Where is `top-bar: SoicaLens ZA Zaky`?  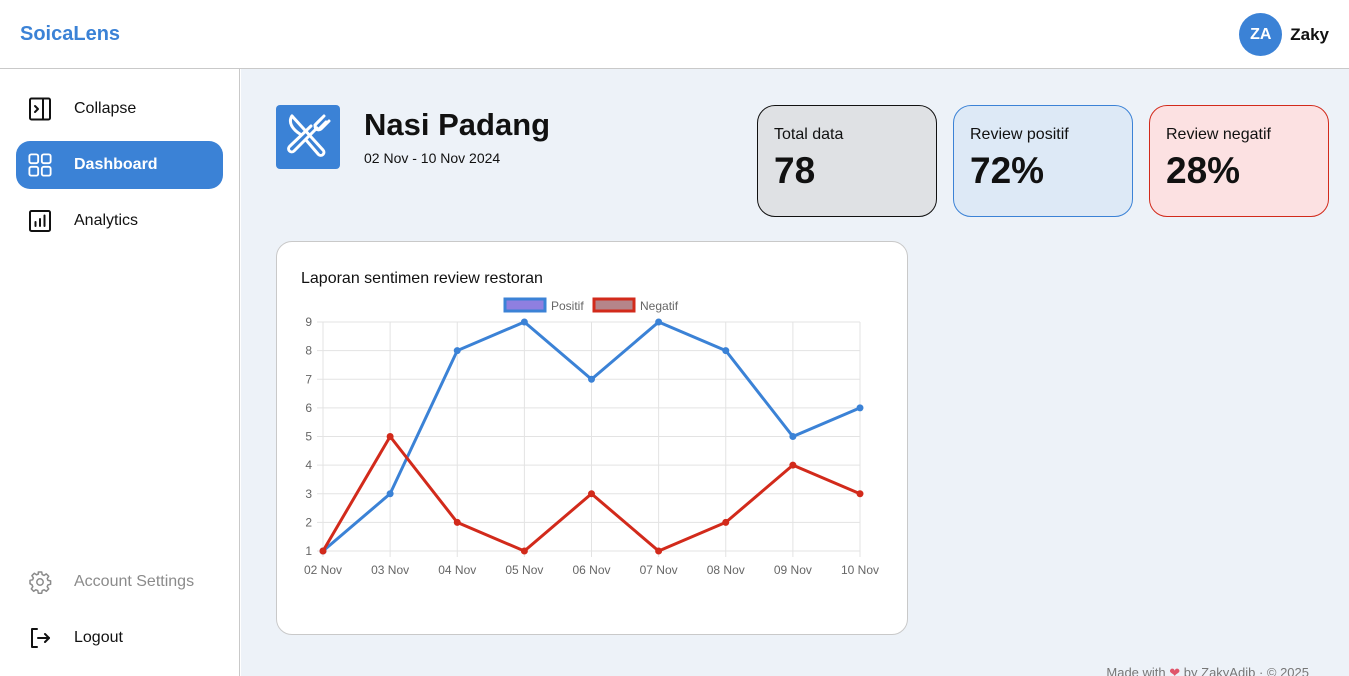 top-bar: SoicaLens ZA Zaky is located at coordinates (674, 34).